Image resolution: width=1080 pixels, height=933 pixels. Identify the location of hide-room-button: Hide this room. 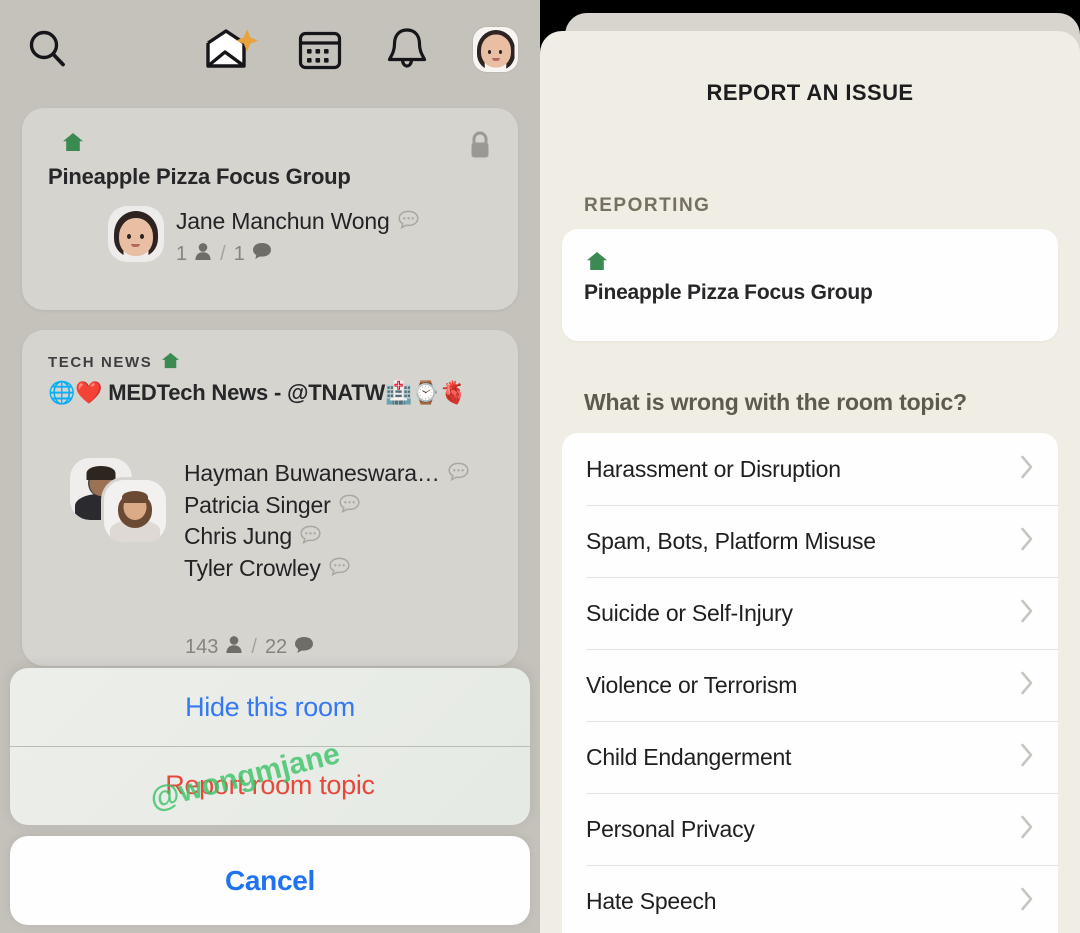
(270, 707).